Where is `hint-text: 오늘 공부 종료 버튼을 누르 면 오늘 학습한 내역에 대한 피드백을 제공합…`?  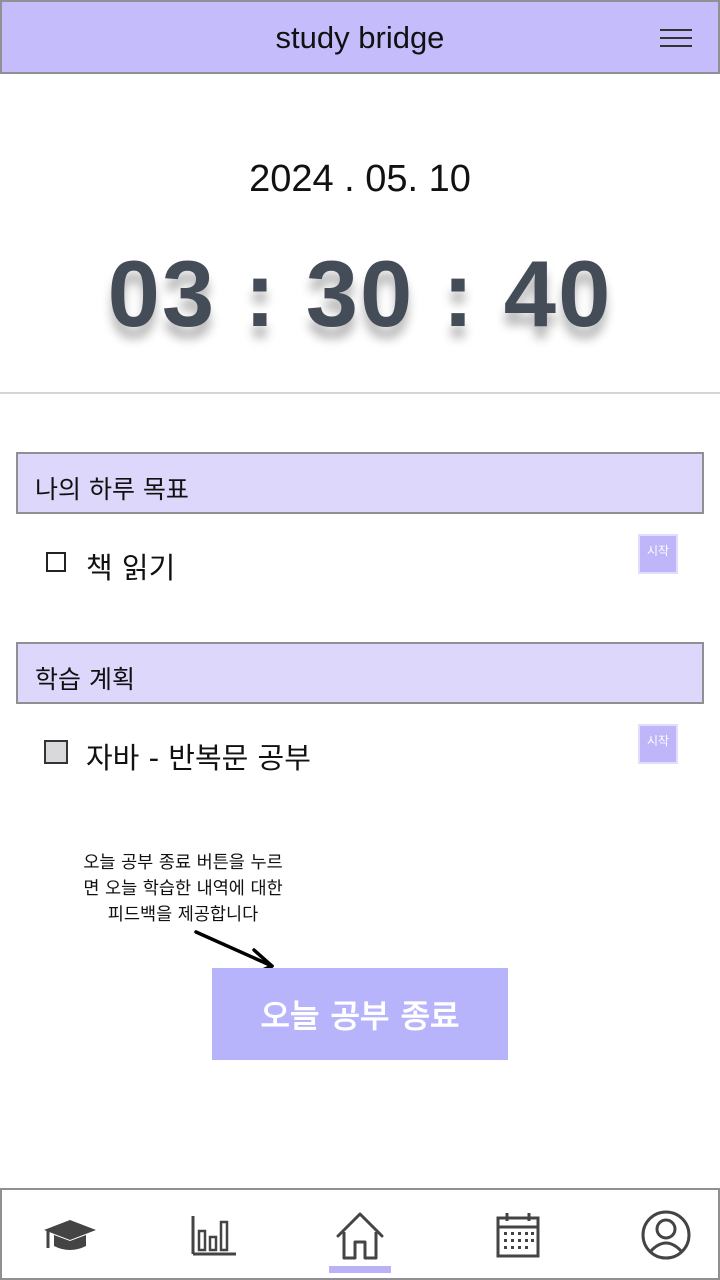 hint-text: 오늘 공부 종료 버튼을 누르 면 오늘 학습한 내역에 대한 피드백을 제공합… is located at coordinates (183, 889).